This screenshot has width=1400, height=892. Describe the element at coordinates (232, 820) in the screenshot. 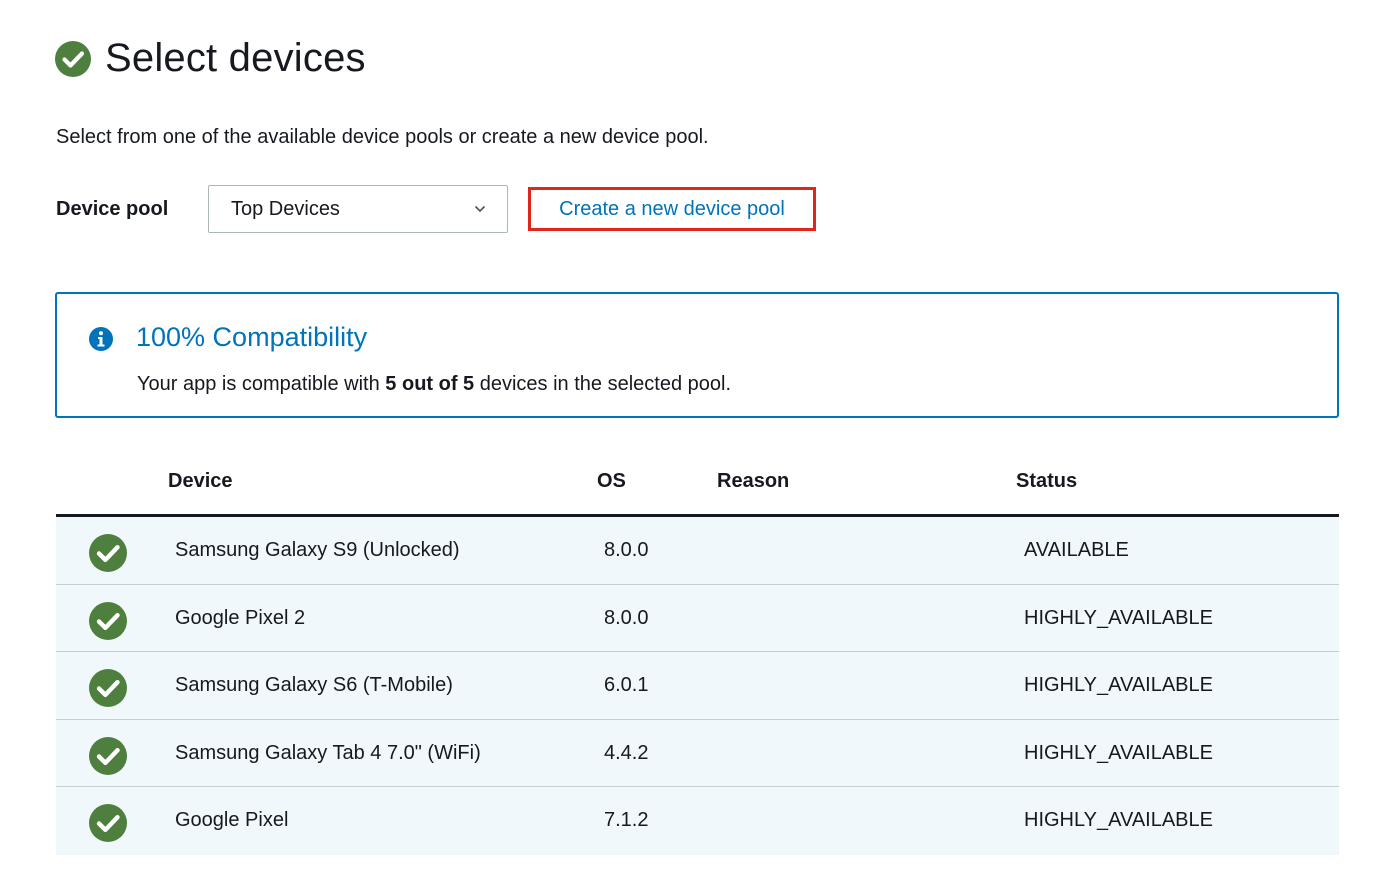

I see `device-name-cell: Google Pixel` at that location.